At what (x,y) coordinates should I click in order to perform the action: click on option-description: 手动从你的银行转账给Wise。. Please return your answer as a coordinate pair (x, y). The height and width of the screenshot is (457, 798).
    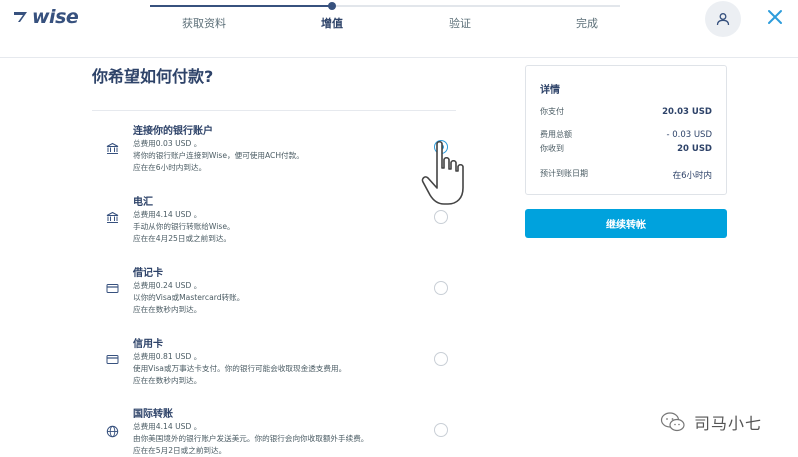
    Looking at the image, I should click on (184, 226).